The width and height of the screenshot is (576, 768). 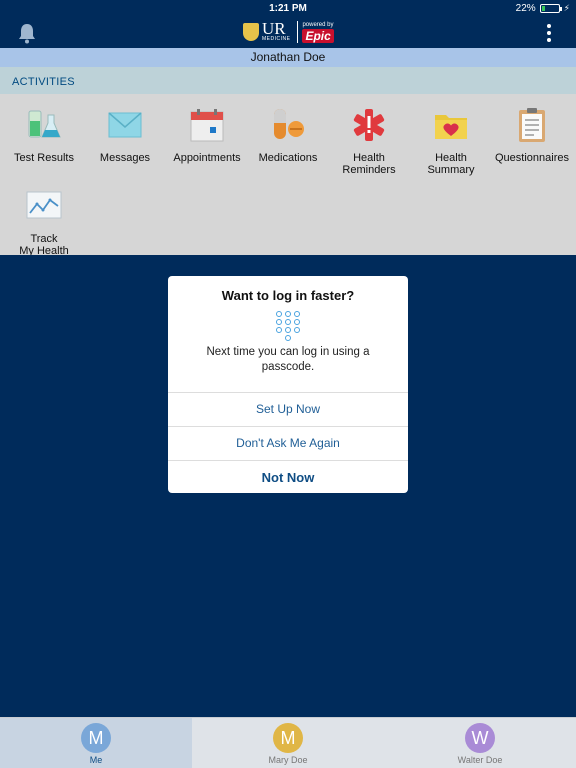 What do you see at coordinates (276, 39) in the screenshot?
I see `logo-sub: MEDICINE` at bounding box center [276, 39].